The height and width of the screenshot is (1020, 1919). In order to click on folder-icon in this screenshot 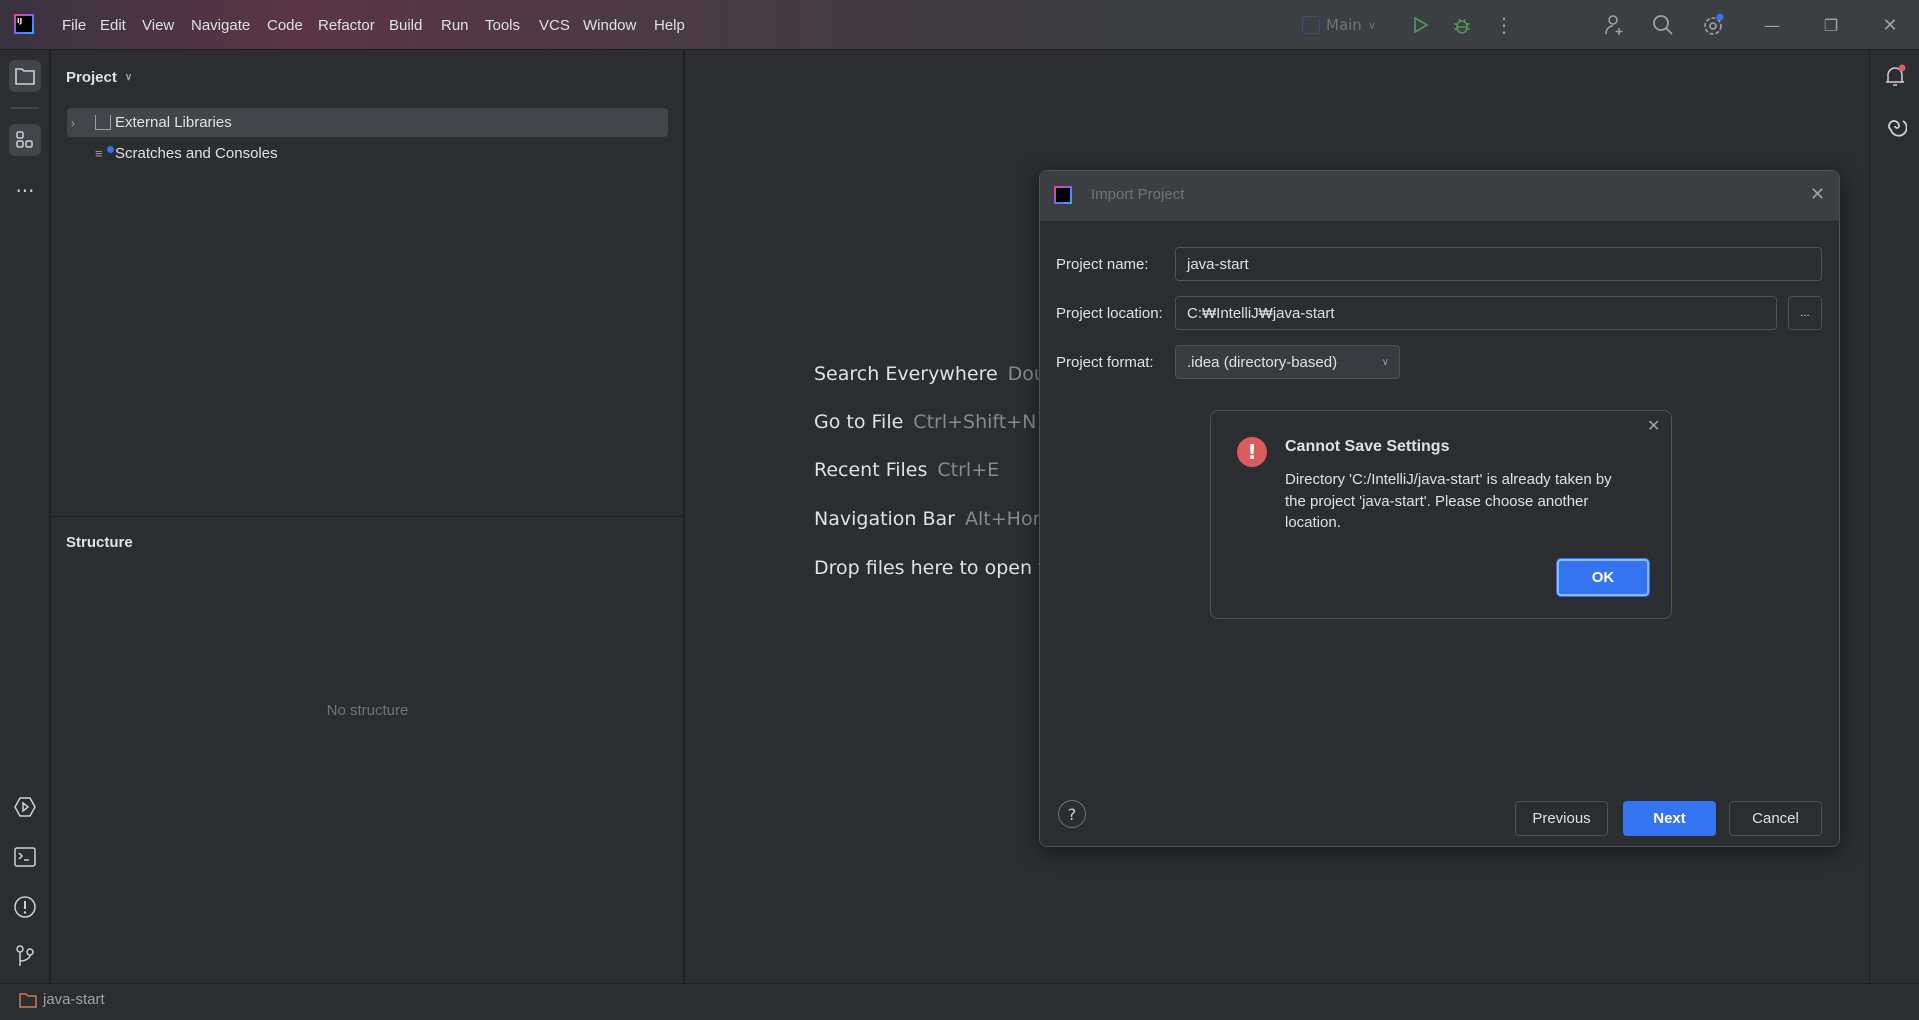, I will do `click(25, 76)`.